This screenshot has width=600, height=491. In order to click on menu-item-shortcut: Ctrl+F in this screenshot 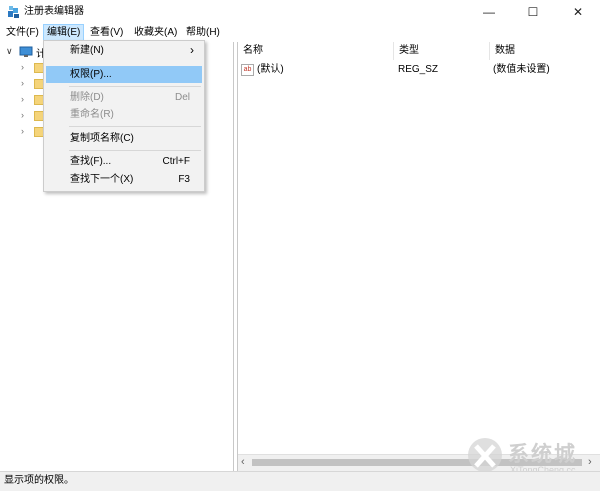, I will do `click(176, 161)`.